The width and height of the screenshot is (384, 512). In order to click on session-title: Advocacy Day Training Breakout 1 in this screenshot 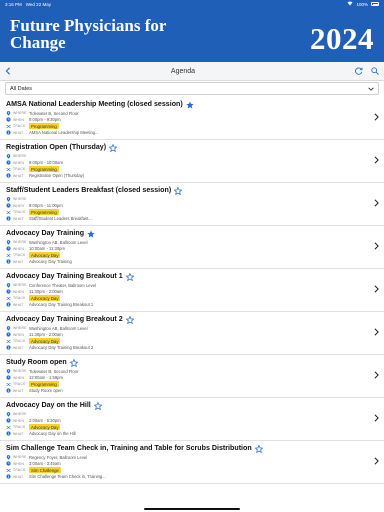, I will do `click(64, 276)`.